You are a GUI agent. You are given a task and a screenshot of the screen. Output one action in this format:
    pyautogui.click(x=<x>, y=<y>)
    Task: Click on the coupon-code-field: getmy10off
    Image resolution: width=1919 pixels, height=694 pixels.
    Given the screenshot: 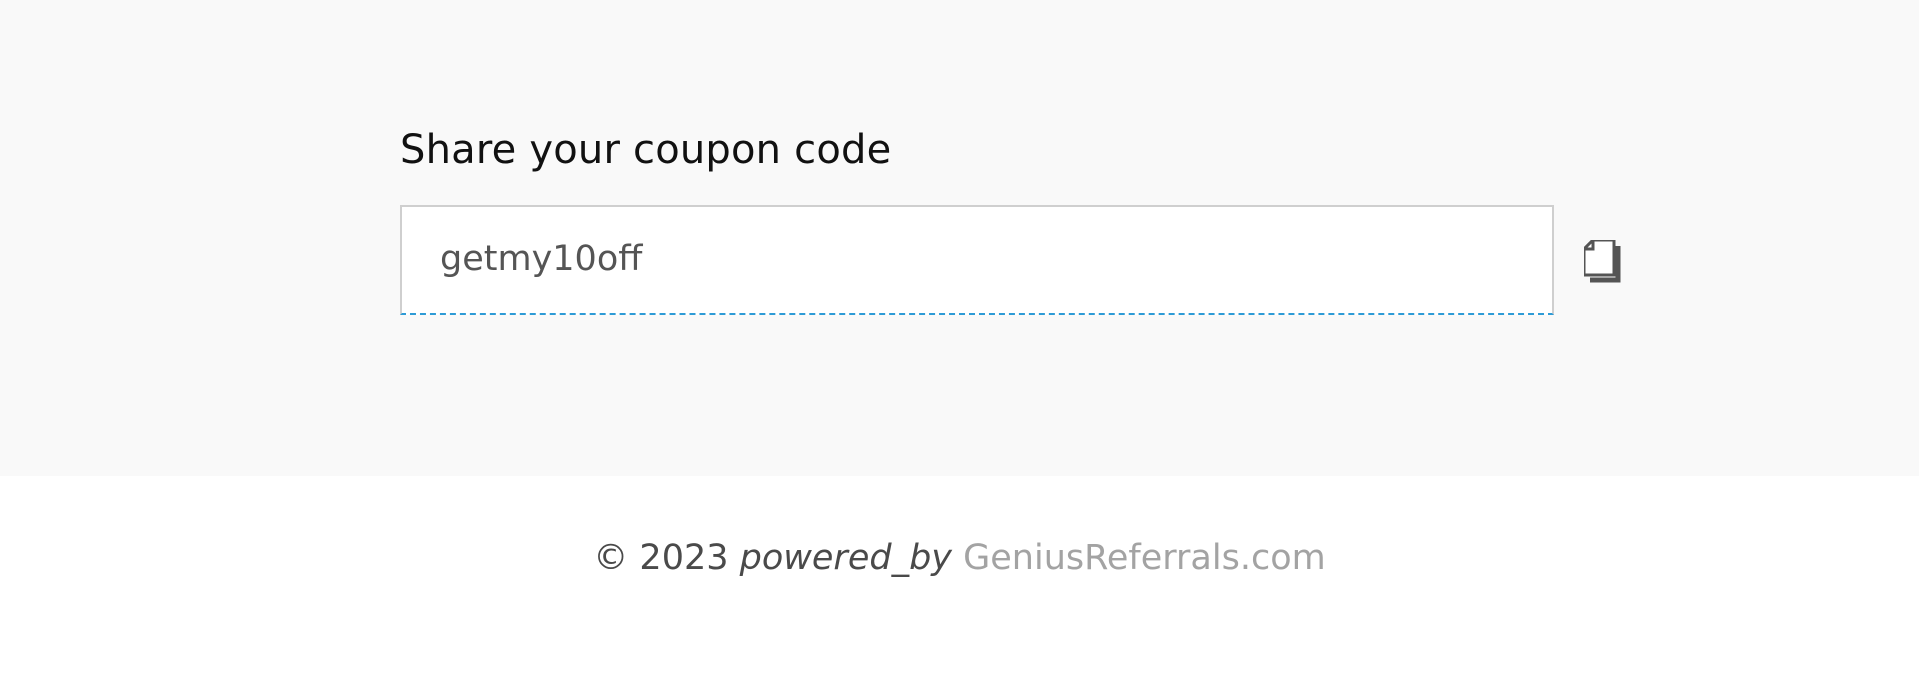 What is the action you would take?
    pyautogui.click(x=977, y=260)
    